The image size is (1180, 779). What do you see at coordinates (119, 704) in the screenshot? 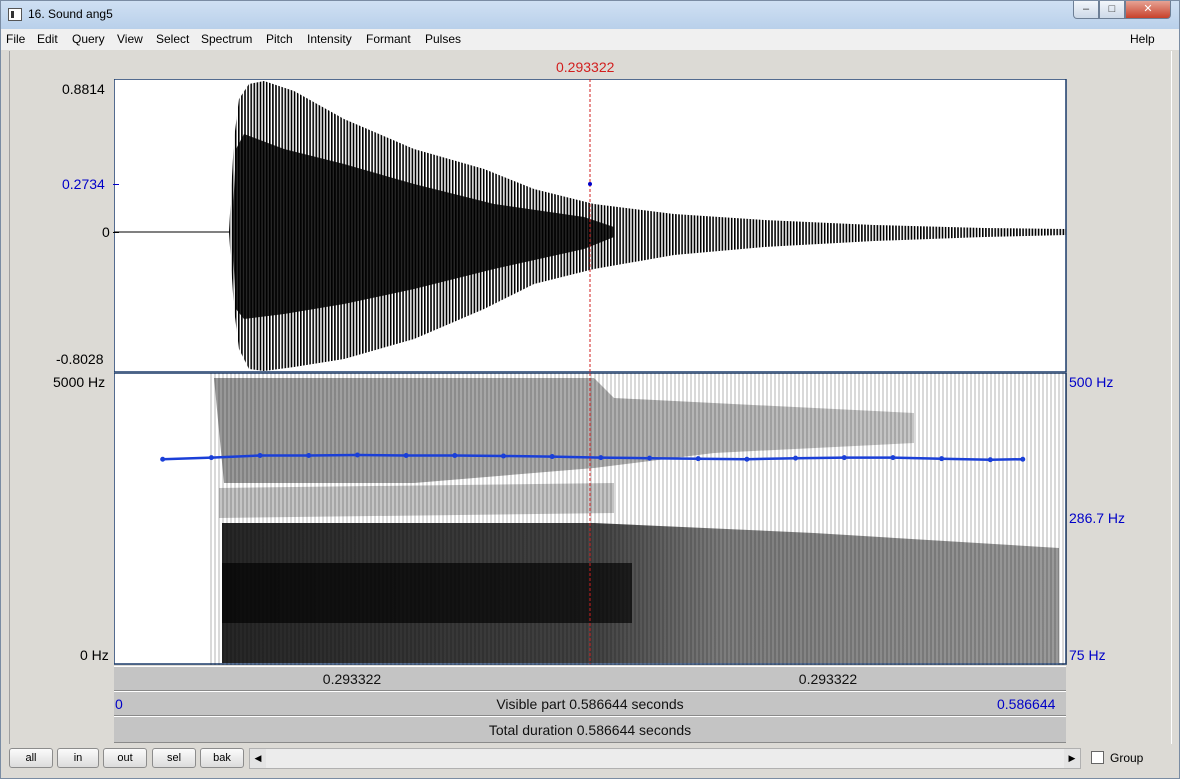
I see `visible-start-label: 0` at bounding box center [119, 704].